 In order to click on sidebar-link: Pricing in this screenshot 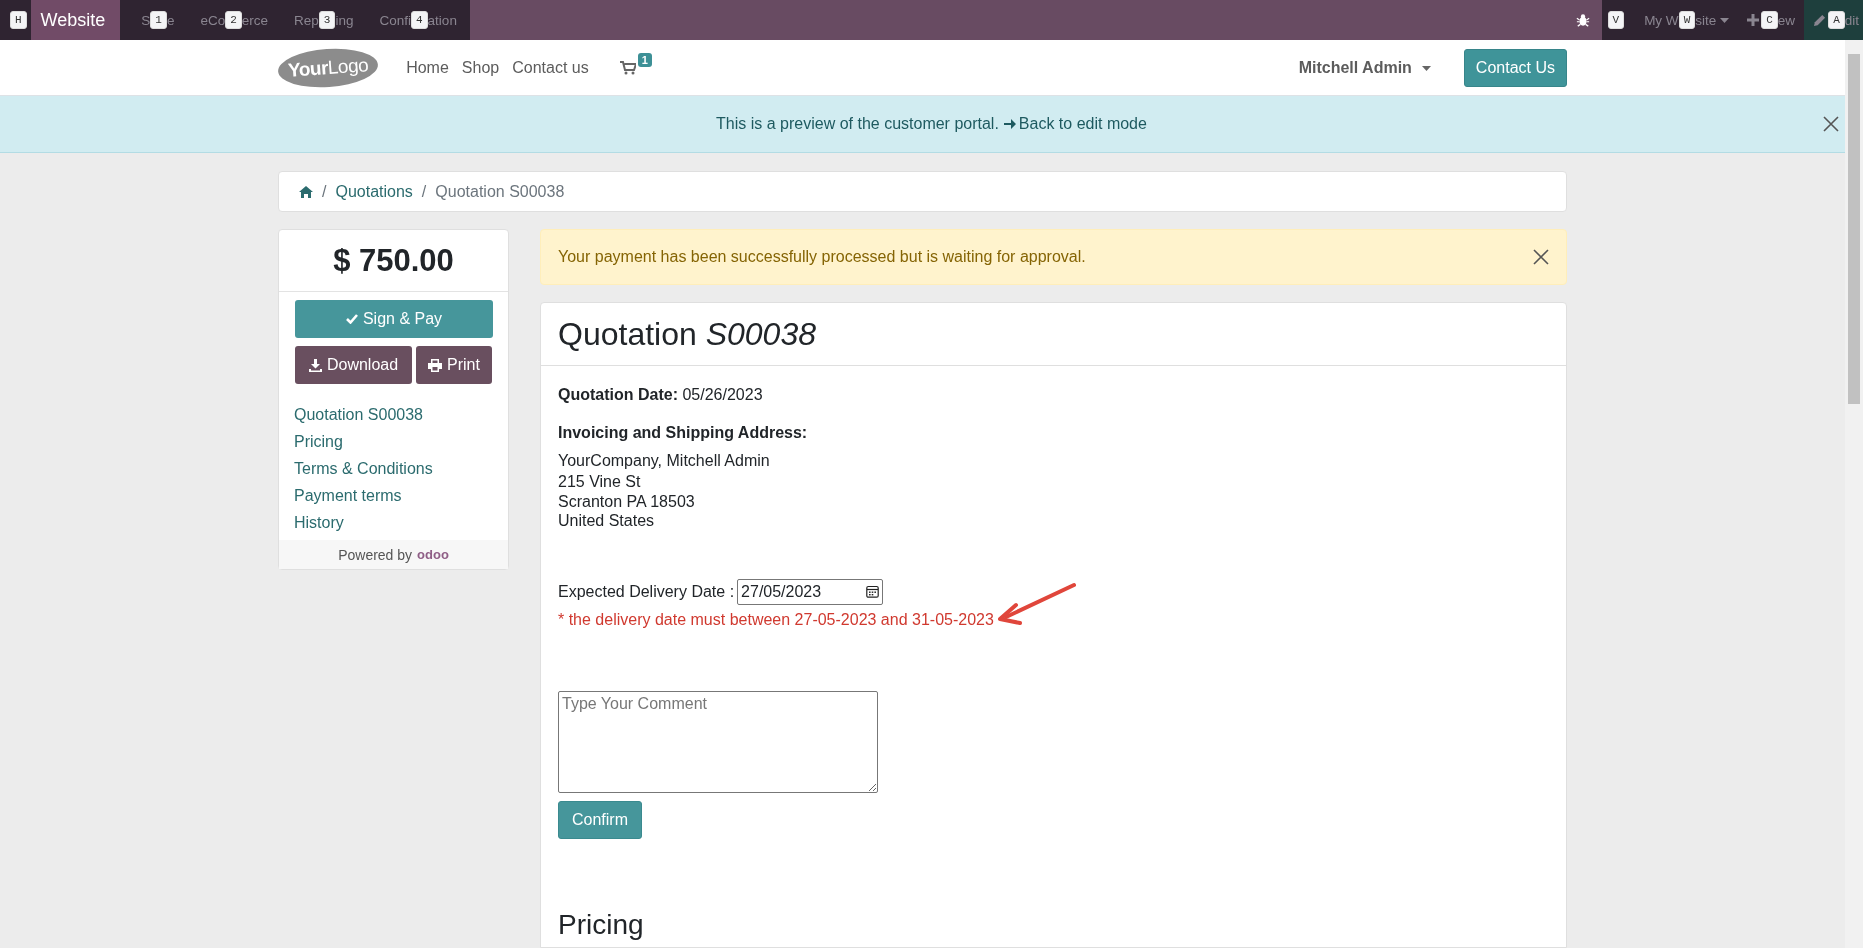, I will do `click(393, 442)`.